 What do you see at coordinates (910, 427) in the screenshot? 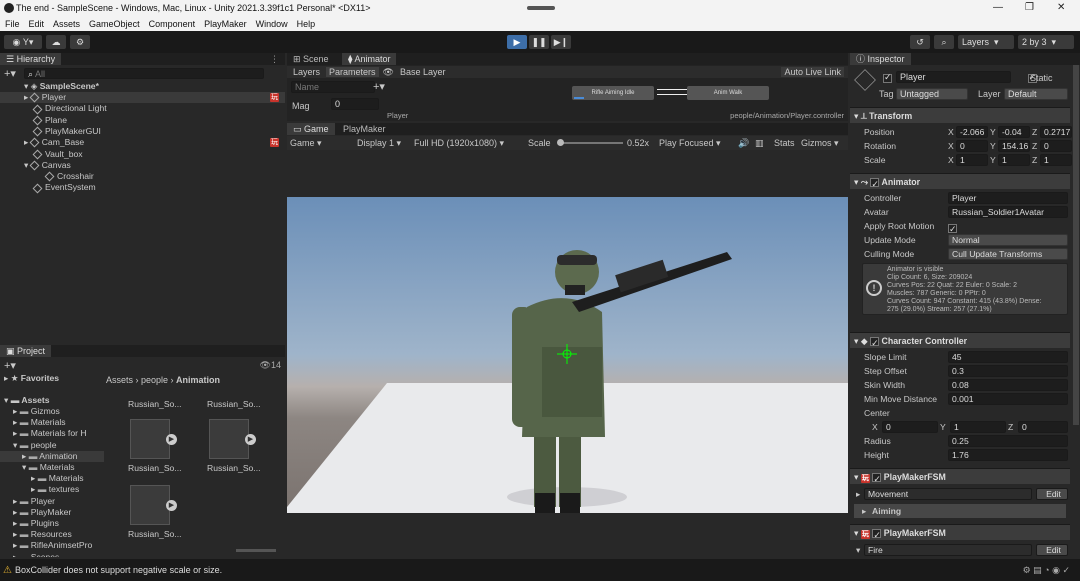
I see `center-x-field: 0` at bounding box center [910, 427].